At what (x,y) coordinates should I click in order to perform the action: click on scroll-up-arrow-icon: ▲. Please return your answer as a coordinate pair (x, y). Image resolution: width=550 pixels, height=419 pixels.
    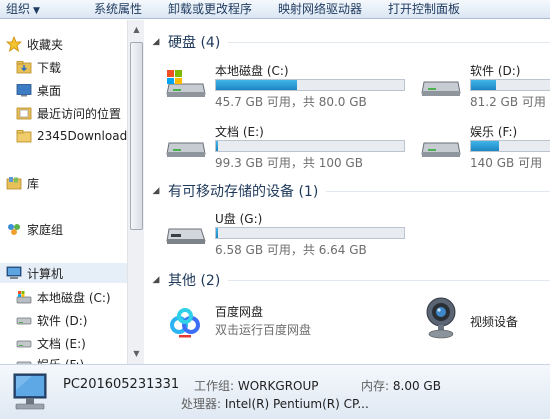
    Looking at the image, I should click on (136, 29).